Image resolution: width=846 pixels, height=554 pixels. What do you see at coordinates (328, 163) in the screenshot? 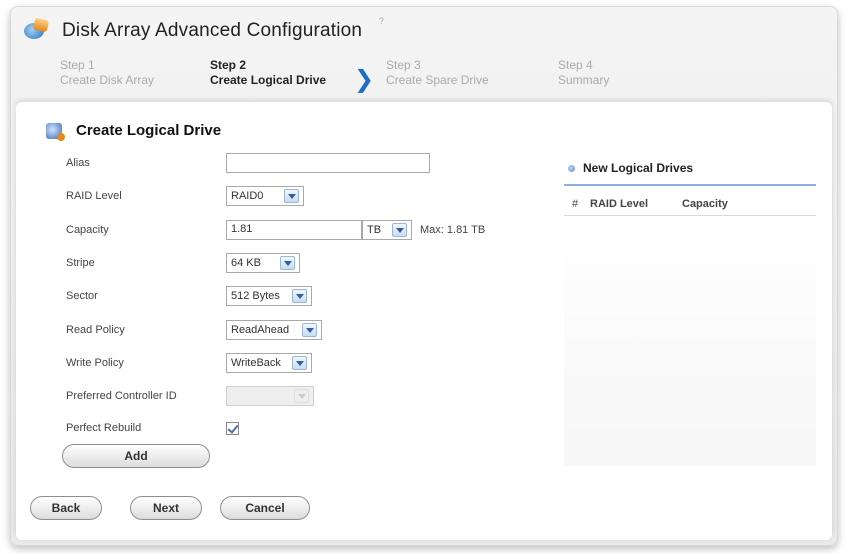
I see `alias-input` at bounding box center [328, 163].